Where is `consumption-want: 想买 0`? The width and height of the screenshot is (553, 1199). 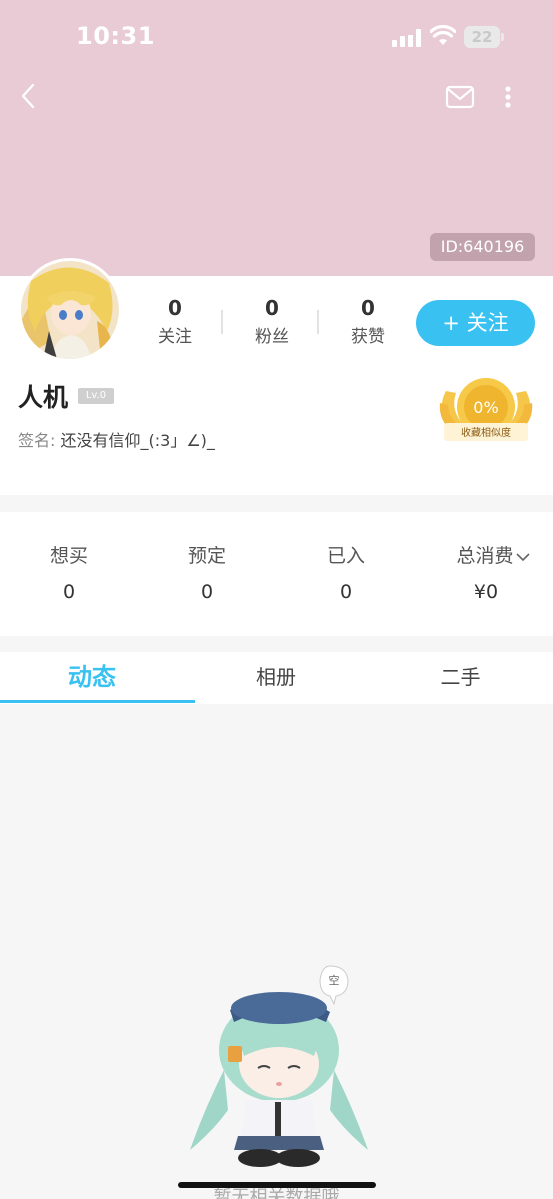 consumption-want: 想买 0 is located at coordinates (69, 572).